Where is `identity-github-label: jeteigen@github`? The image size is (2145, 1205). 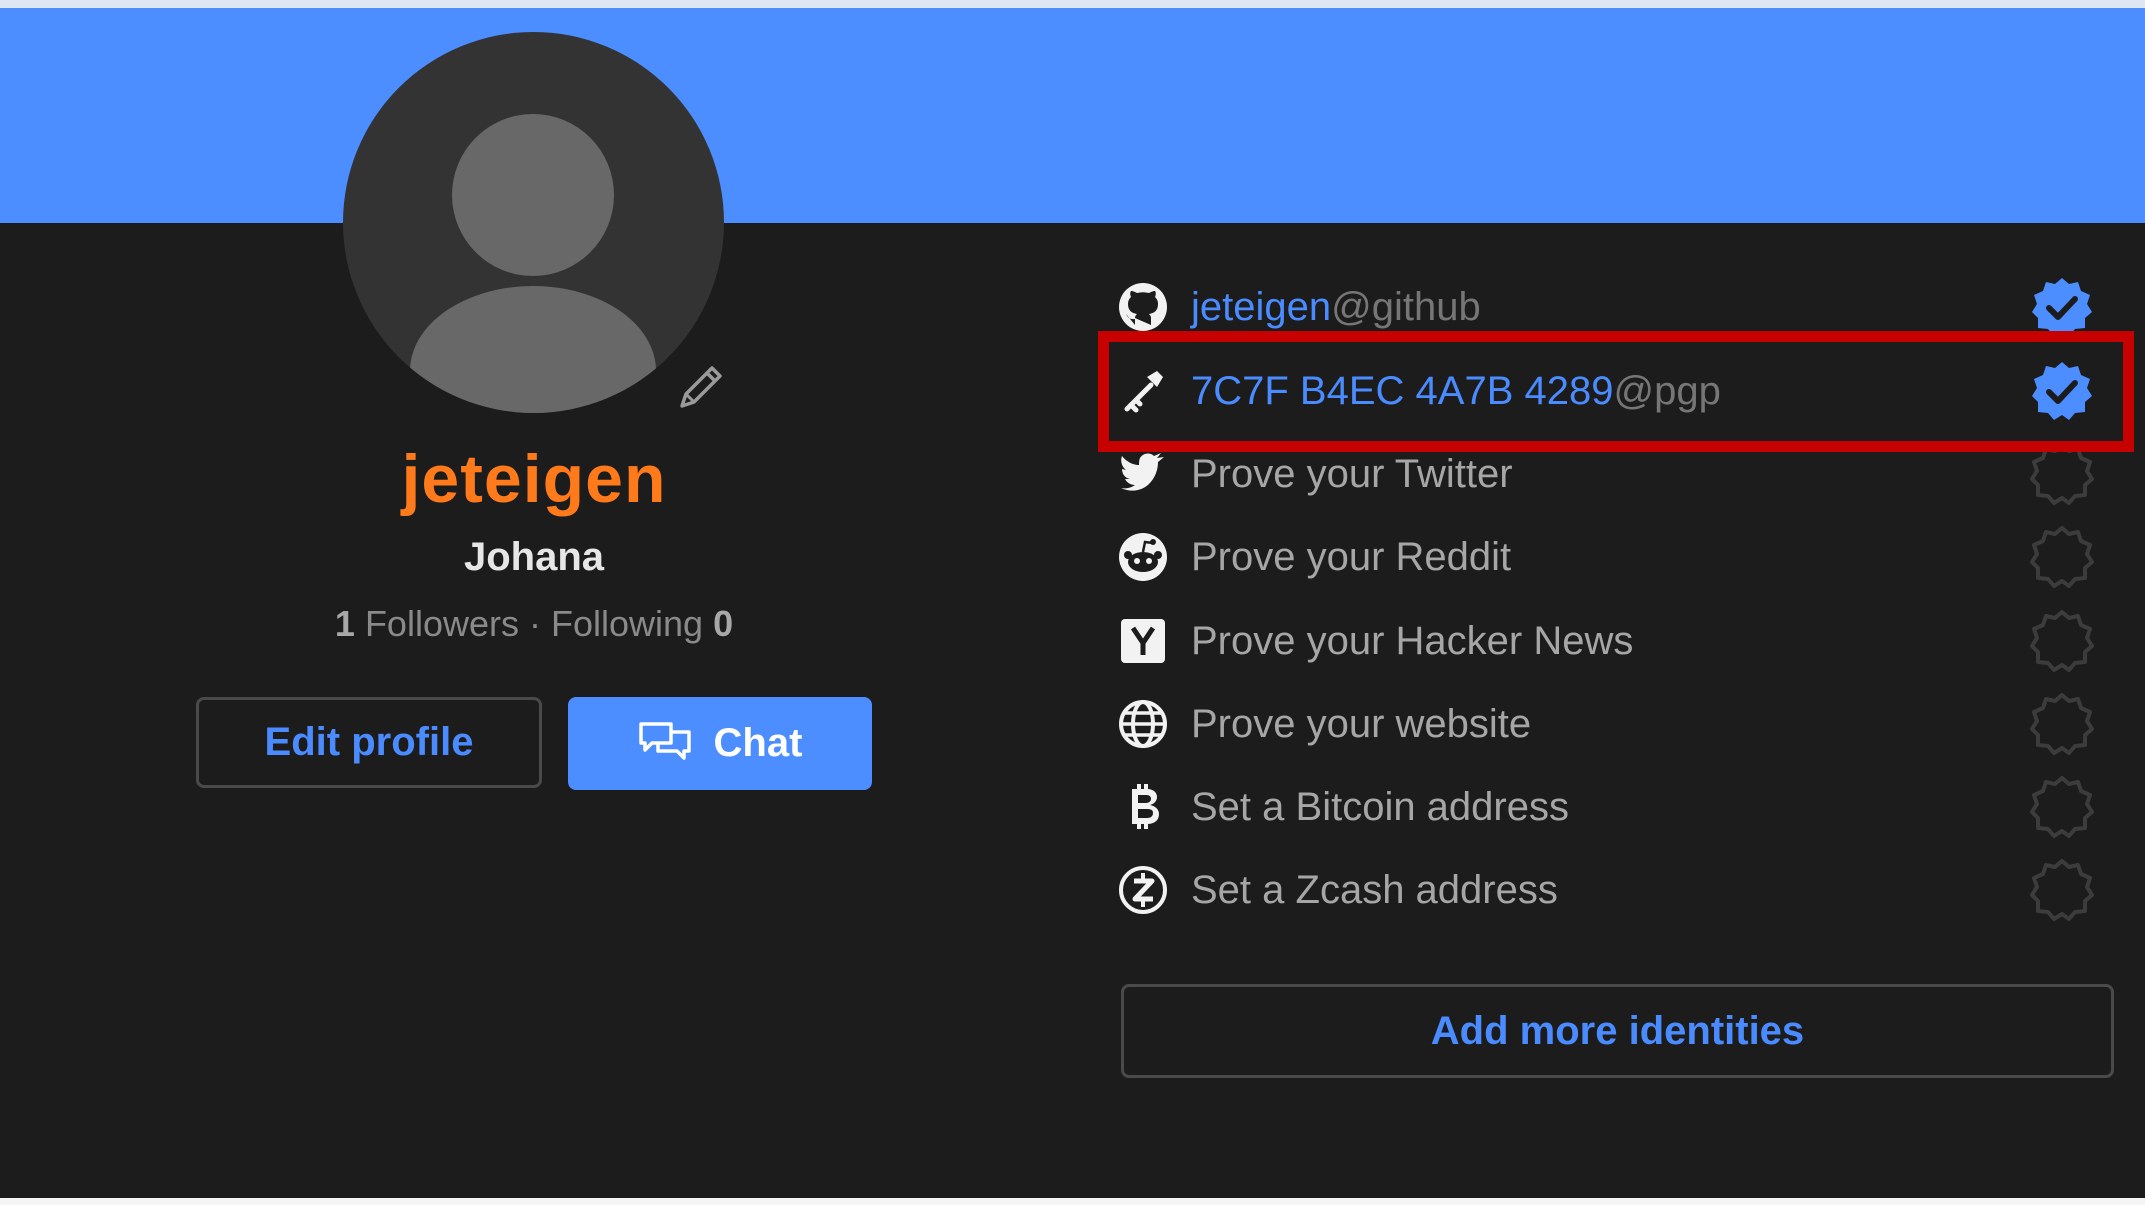 identity-github-label: jeteigen@github is located at coordinates (1336, 307).